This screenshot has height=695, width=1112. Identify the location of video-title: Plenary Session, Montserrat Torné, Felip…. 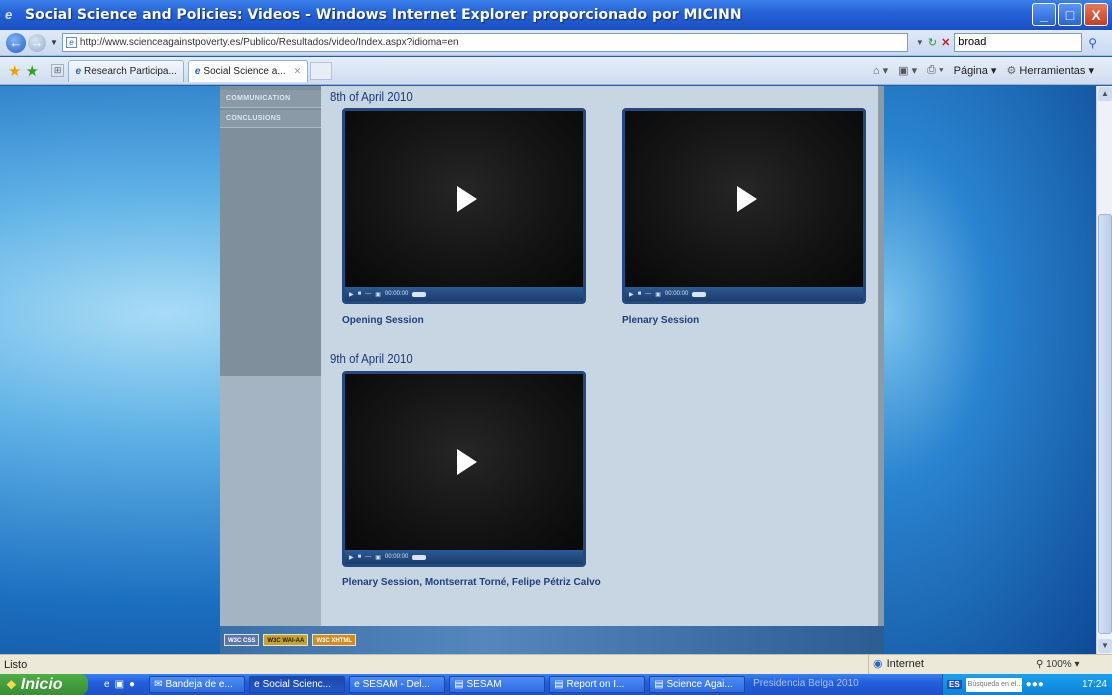
(476, 582).